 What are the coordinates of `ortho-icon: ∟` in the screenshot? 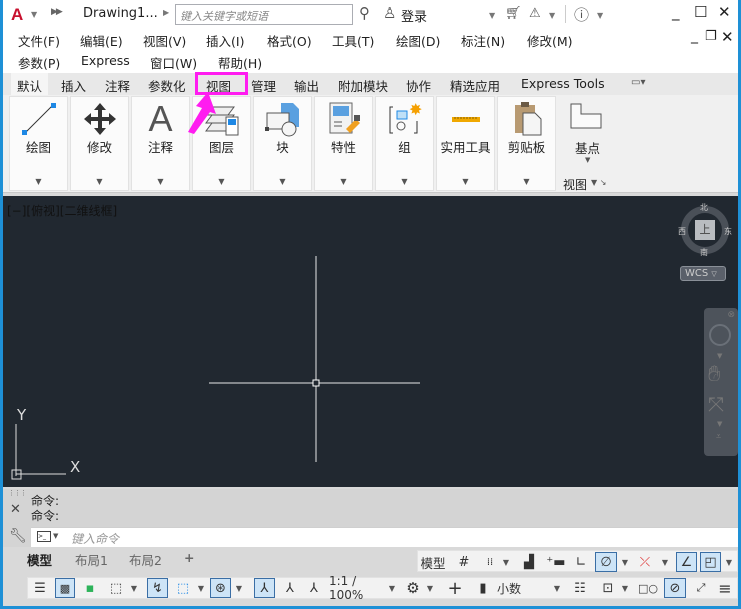 It's located at (581, 562).